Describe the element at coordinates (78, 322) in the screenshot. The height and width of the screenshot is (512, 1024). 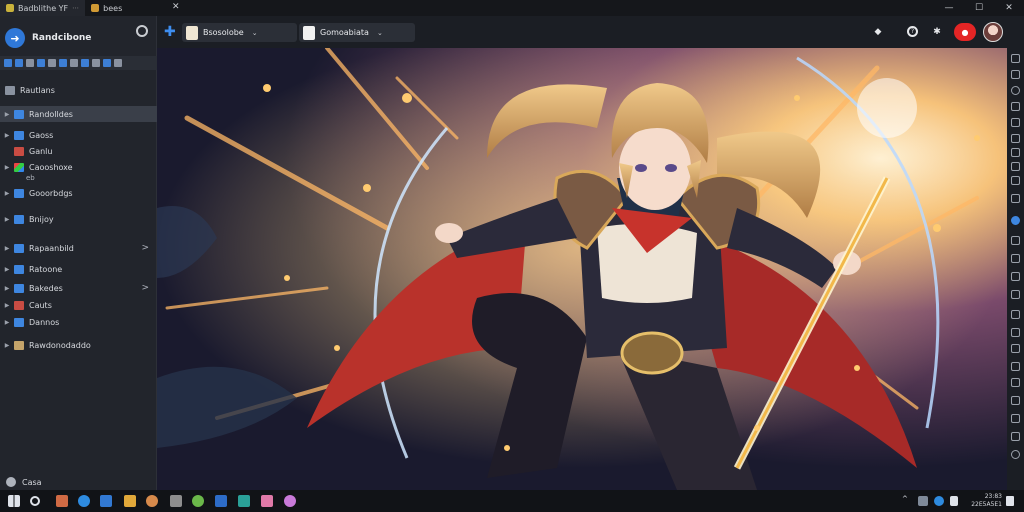
I see `sidebar-item-10: ▶ Dannos` at that location.